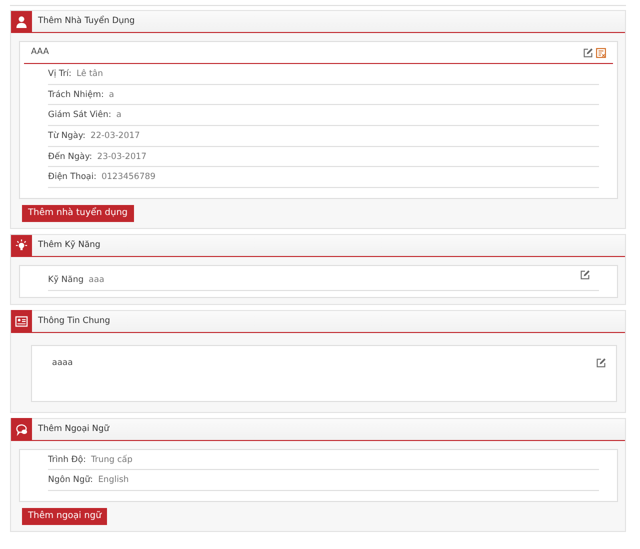 This screenshot has height=549, width=640. I want to click on add-button: Thêm nhà tuyển dụng, so click(78, 213).